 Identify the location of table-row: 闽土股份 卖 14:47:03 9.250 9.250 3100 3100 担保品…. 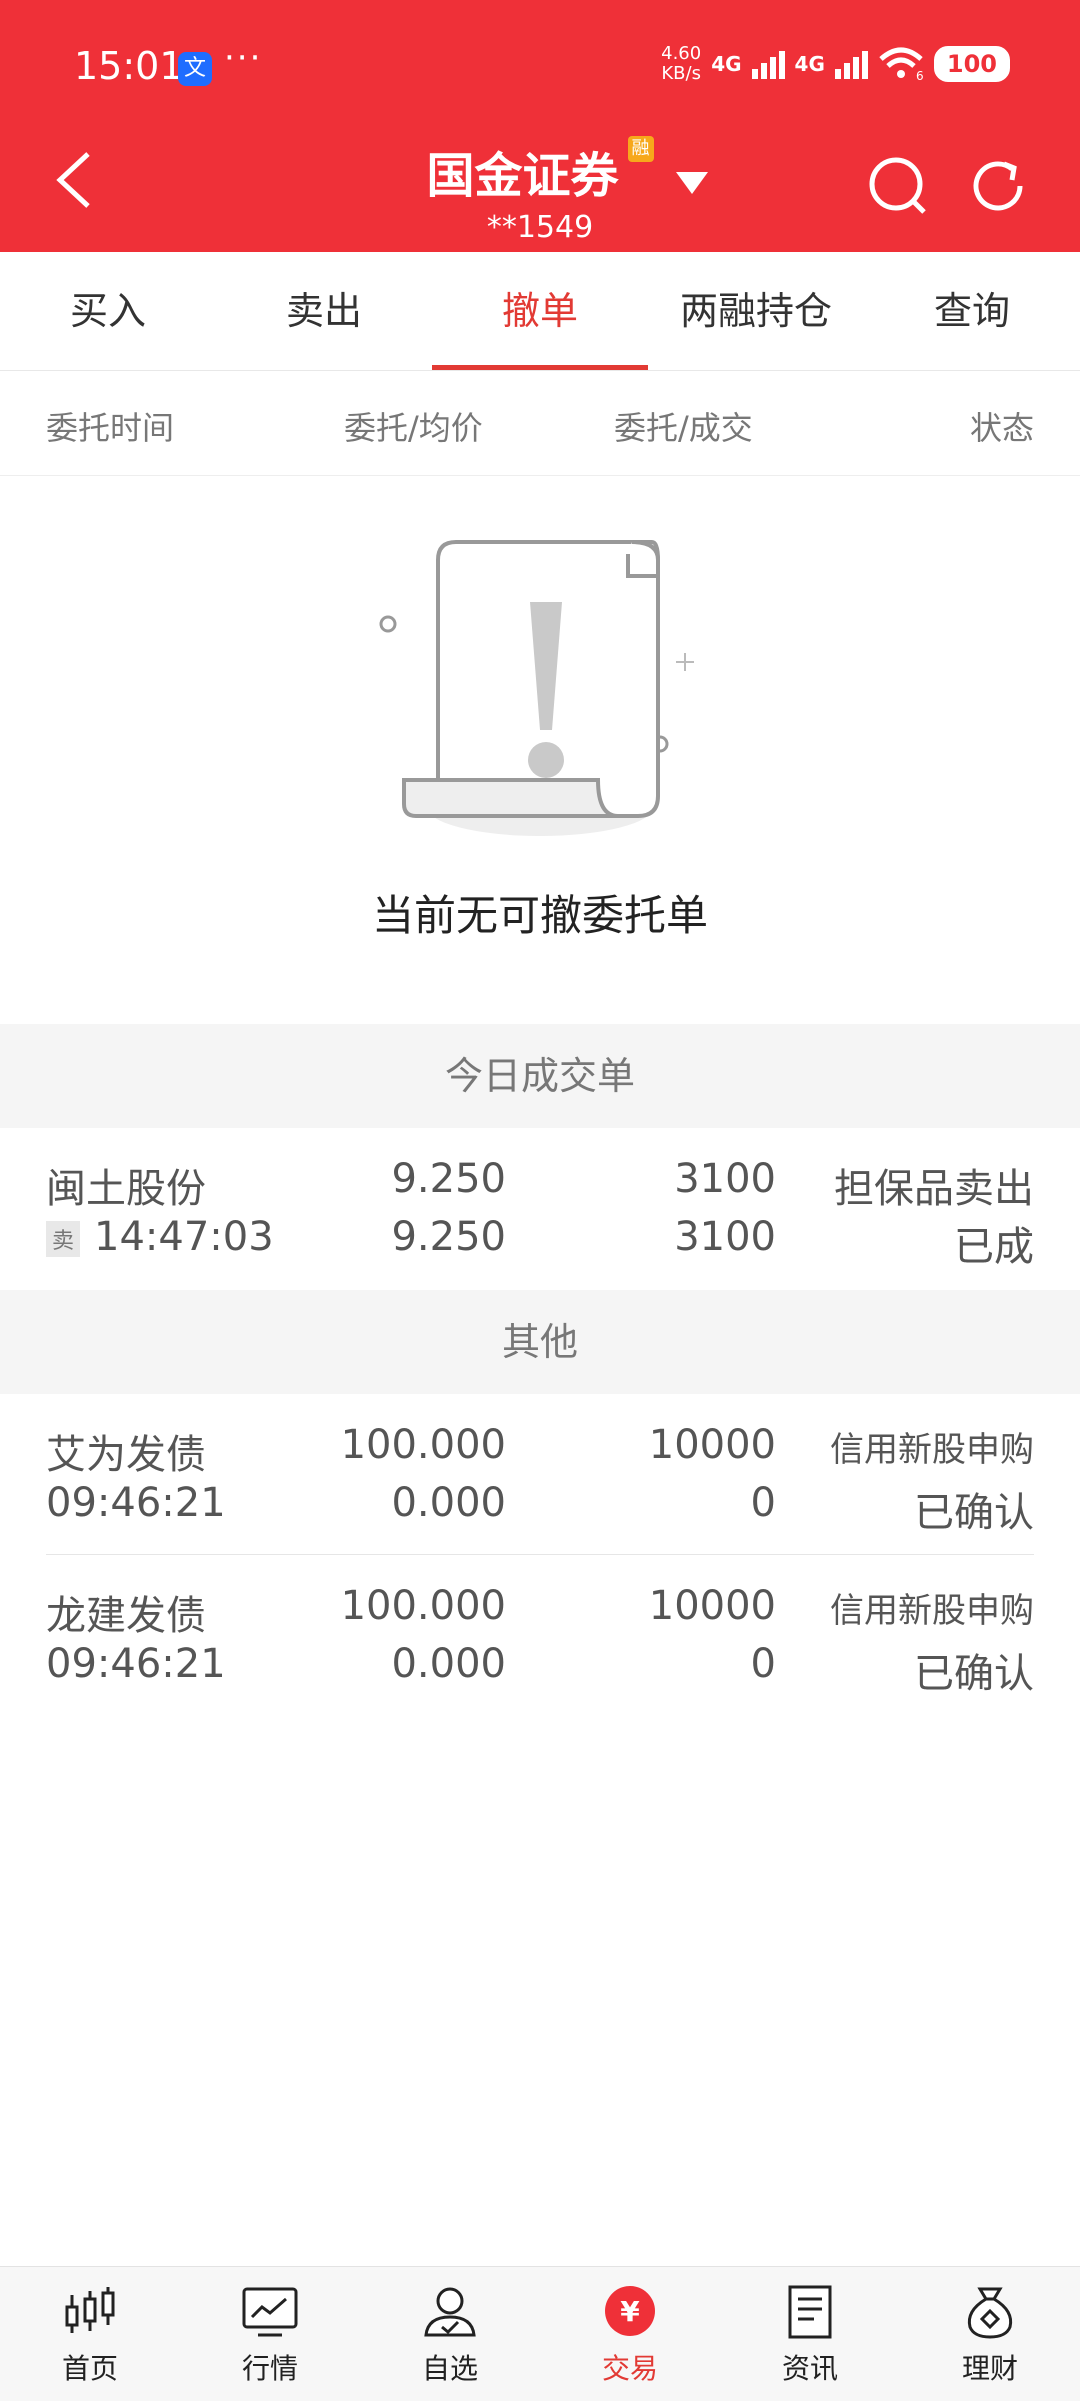
(540, 1208).